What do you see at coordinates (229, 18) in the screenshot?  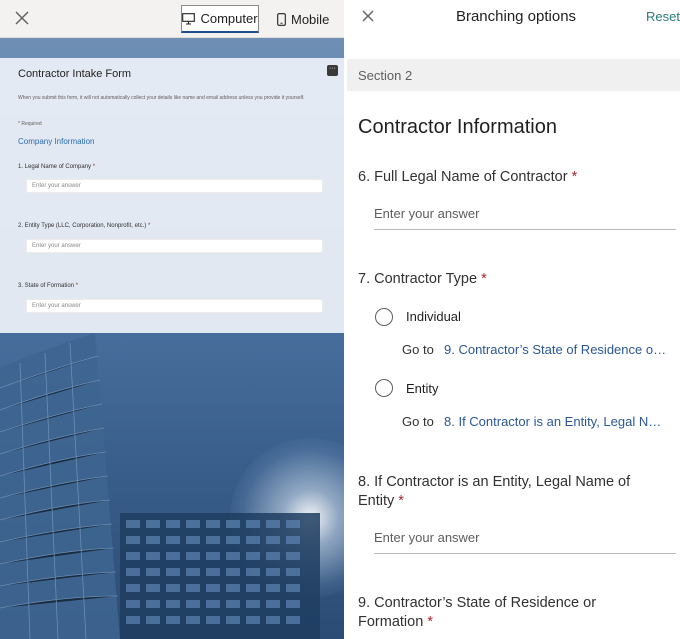 I see `computer-view-label: Computer` at bounding box center [229, 18].